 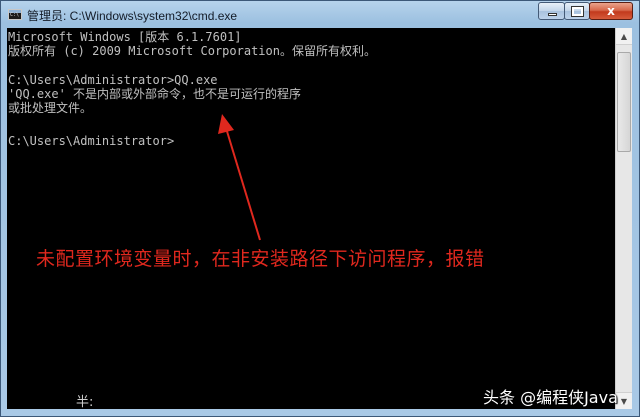 What do you see at coordinates (260, 259) in the screenshot?
I see `annotation-text: 未配置环境变量时，在非安装路径下访问程序，报错` at bounding box center [260, 259].